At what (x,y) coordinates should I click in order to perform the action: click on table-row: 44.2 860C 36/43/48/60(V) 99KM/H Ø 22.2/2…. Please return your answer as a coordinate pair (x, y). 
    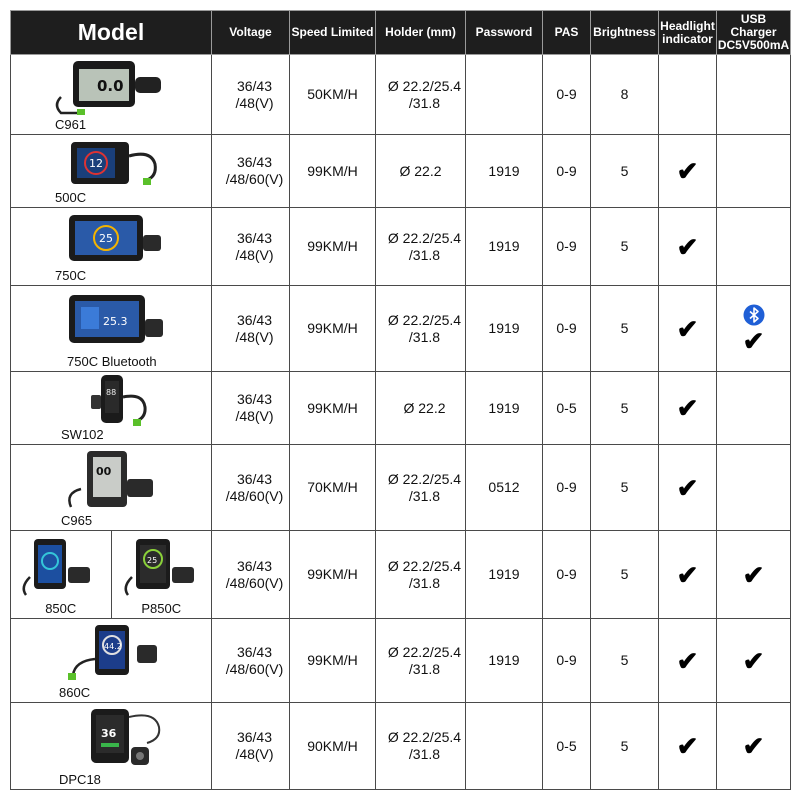
    Looking at the image, I should click on (400, 660).